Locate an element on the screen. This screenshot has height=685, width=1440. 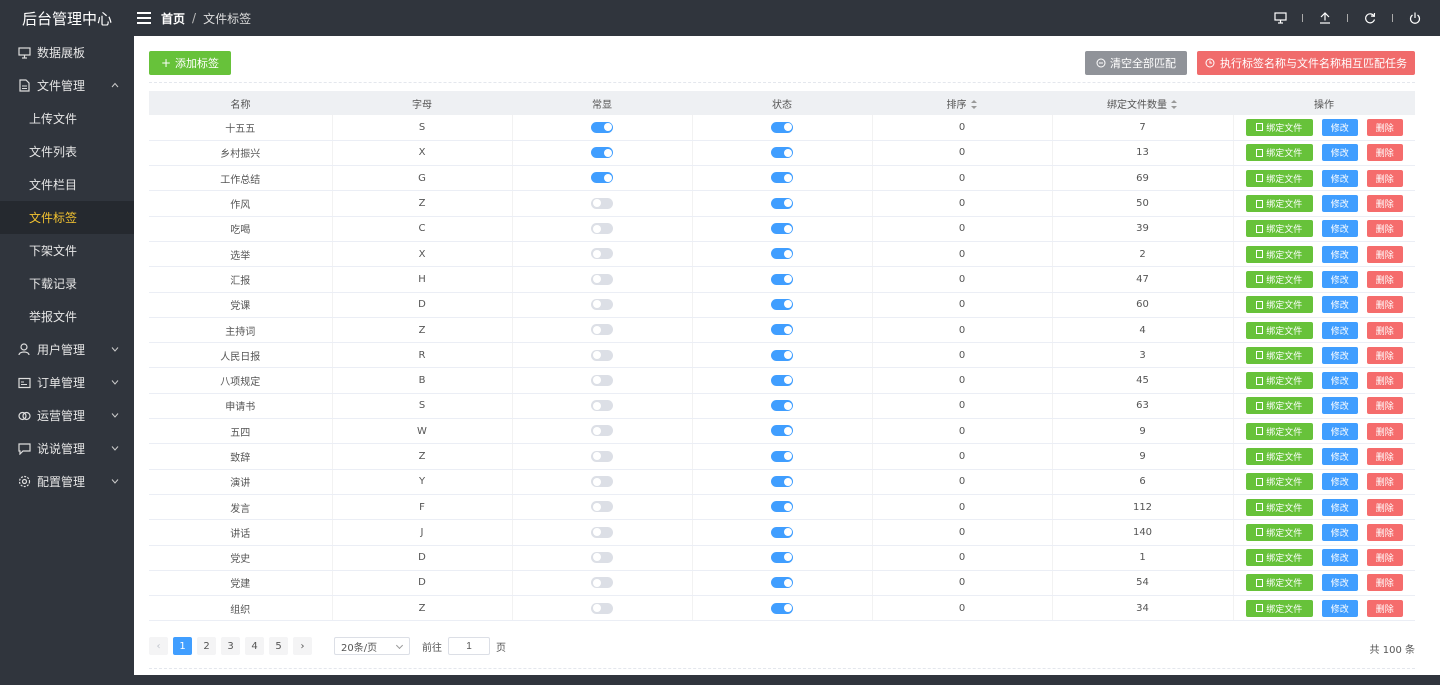
sidebar-item-user-management: 用户管理 is located at coordinates (67, 349).